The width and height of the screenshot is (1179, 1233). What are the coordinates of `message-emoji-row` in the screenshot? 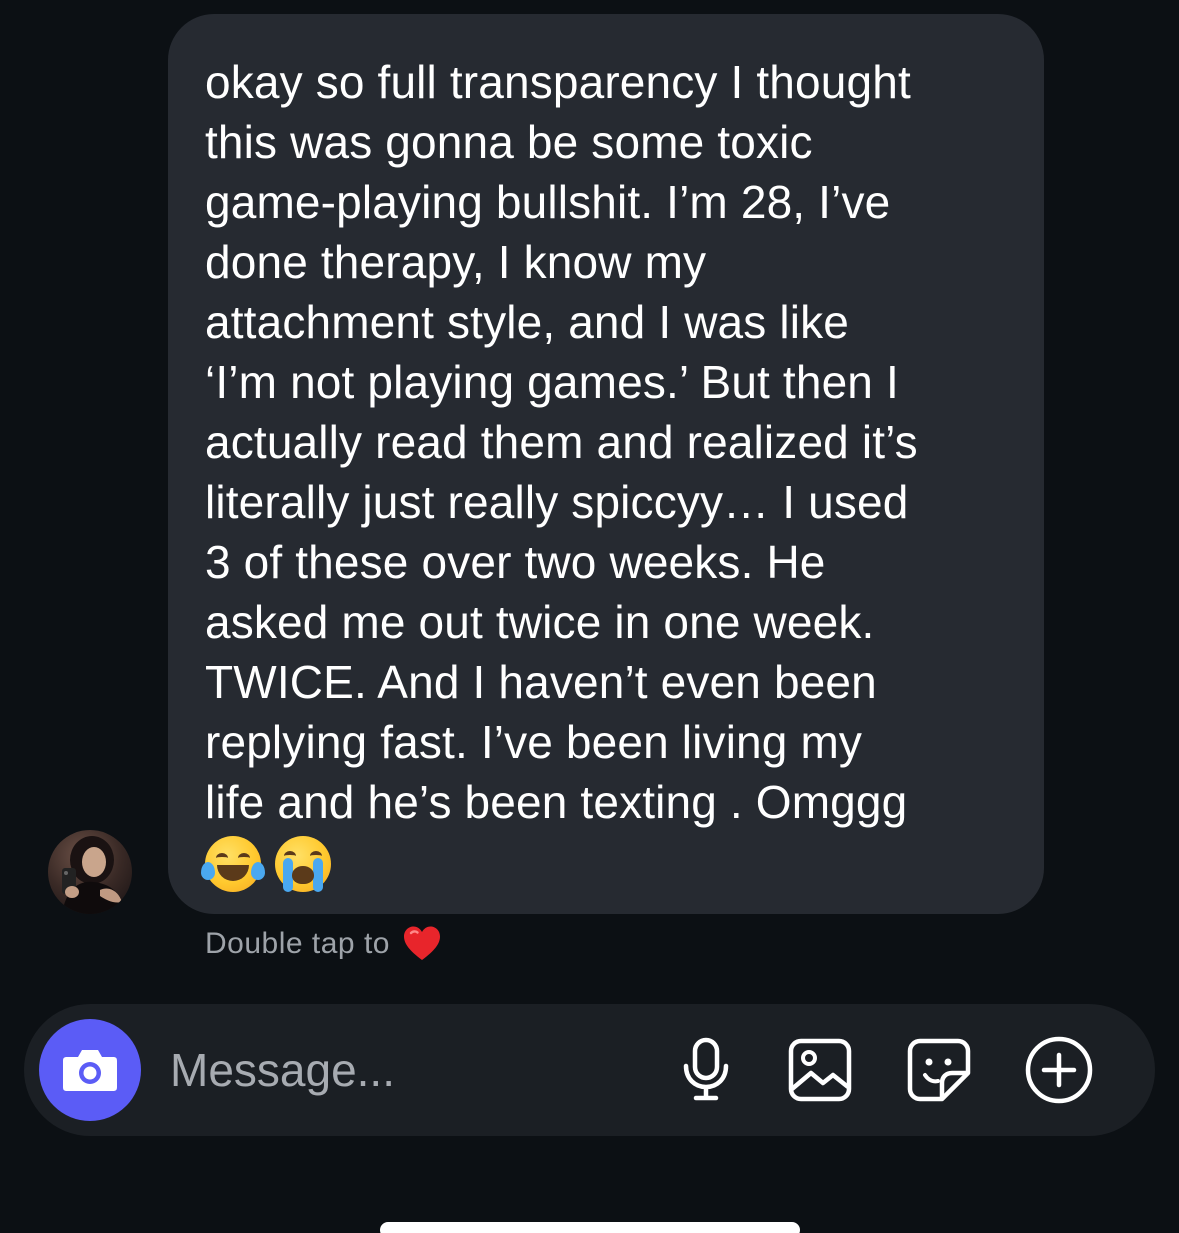 It's located at (607, 864).